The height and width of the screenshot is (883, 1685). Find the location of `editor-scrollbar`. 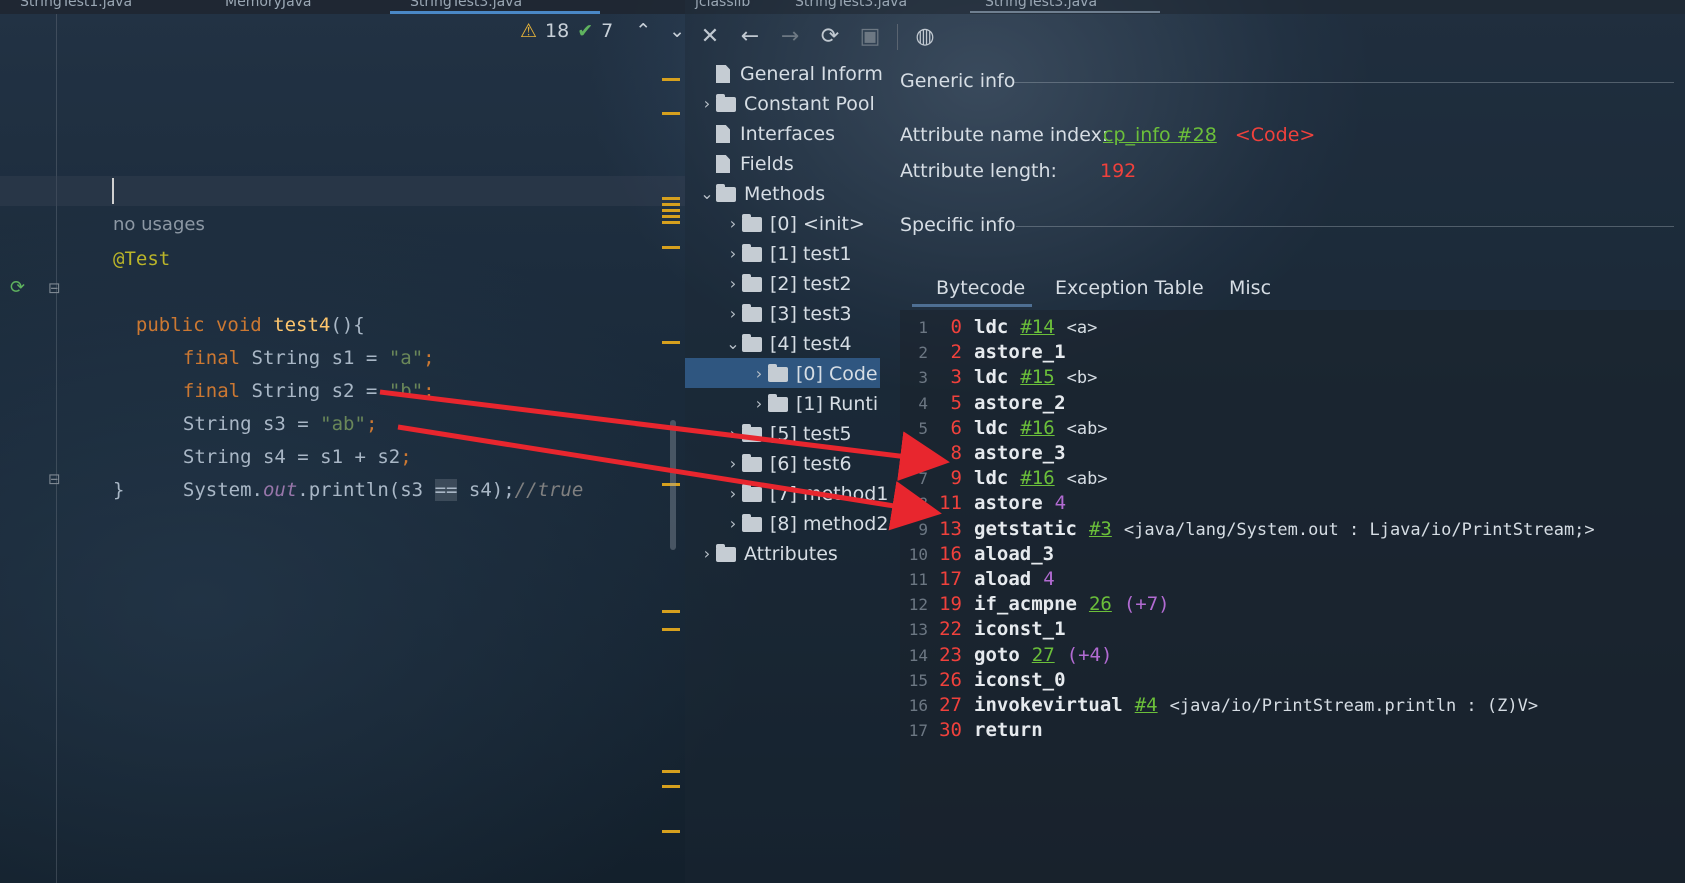

editor-scrollbar is located at coordinates (673, 485).